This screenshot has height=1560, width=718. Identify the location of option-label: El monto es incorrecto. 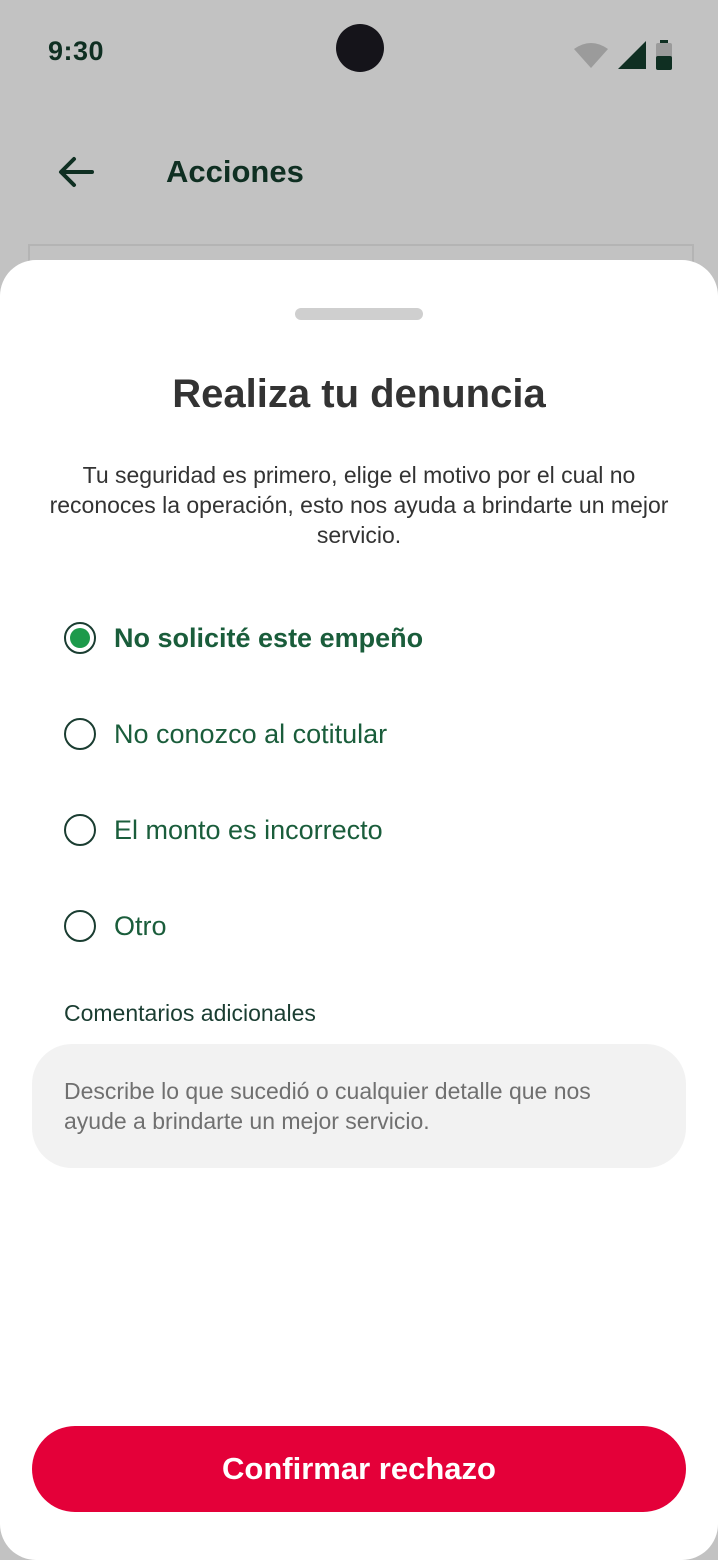
(248, 829).